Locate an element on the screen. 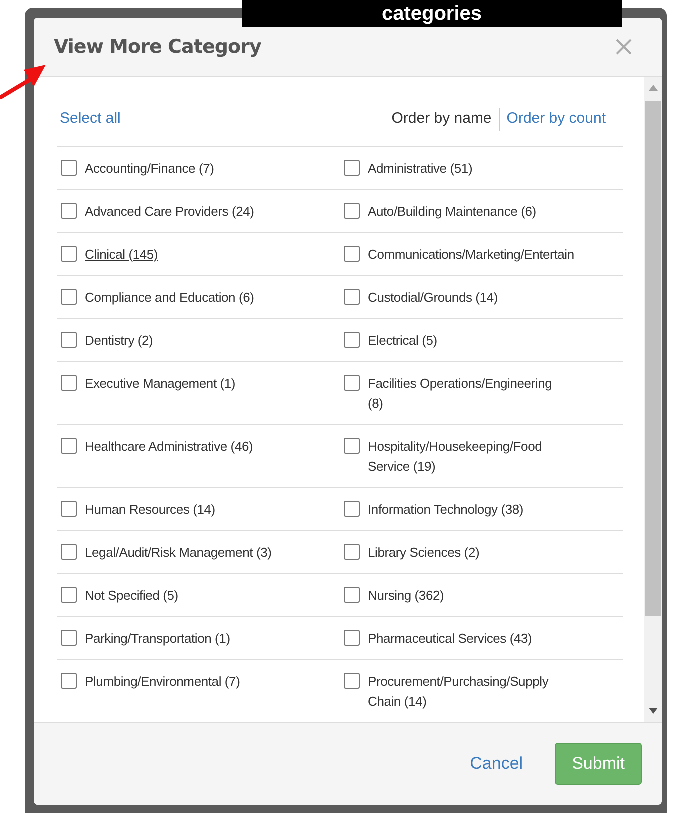 The image size is (677, 813). category-label: Advanced Care Providers (24) is located at coordinates (169, 212).